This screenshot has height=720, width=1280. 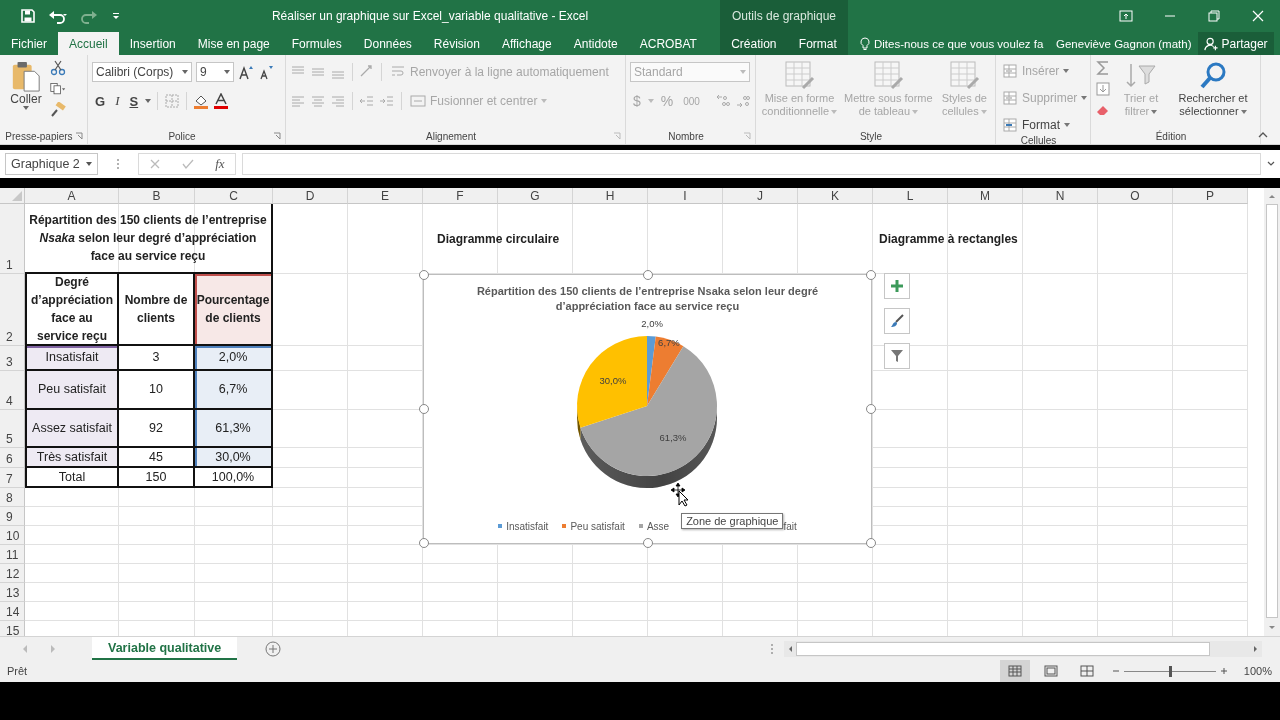 What do you see at coordinates (201, 101) in the screenshot?
I see `fill-color-icon` at bounding box center [201, 101].